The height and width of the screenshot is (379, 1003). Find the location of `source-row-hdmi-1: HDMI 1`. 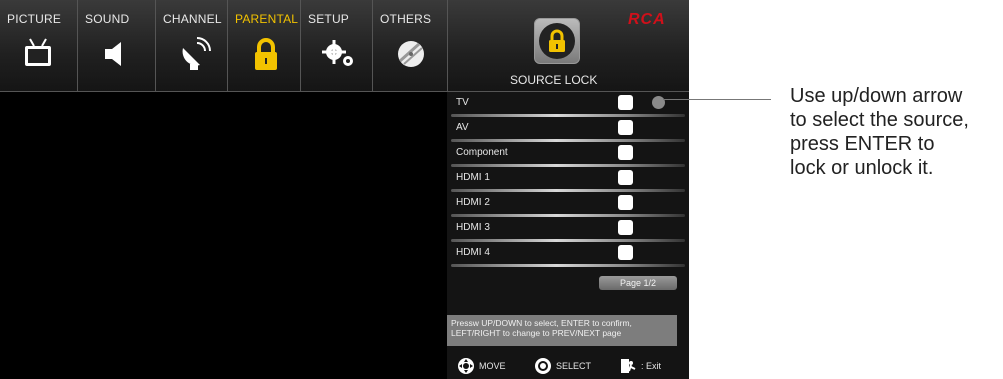

source-row-hdmi-1: HDMI 1 is located at coordinates (568, 179).